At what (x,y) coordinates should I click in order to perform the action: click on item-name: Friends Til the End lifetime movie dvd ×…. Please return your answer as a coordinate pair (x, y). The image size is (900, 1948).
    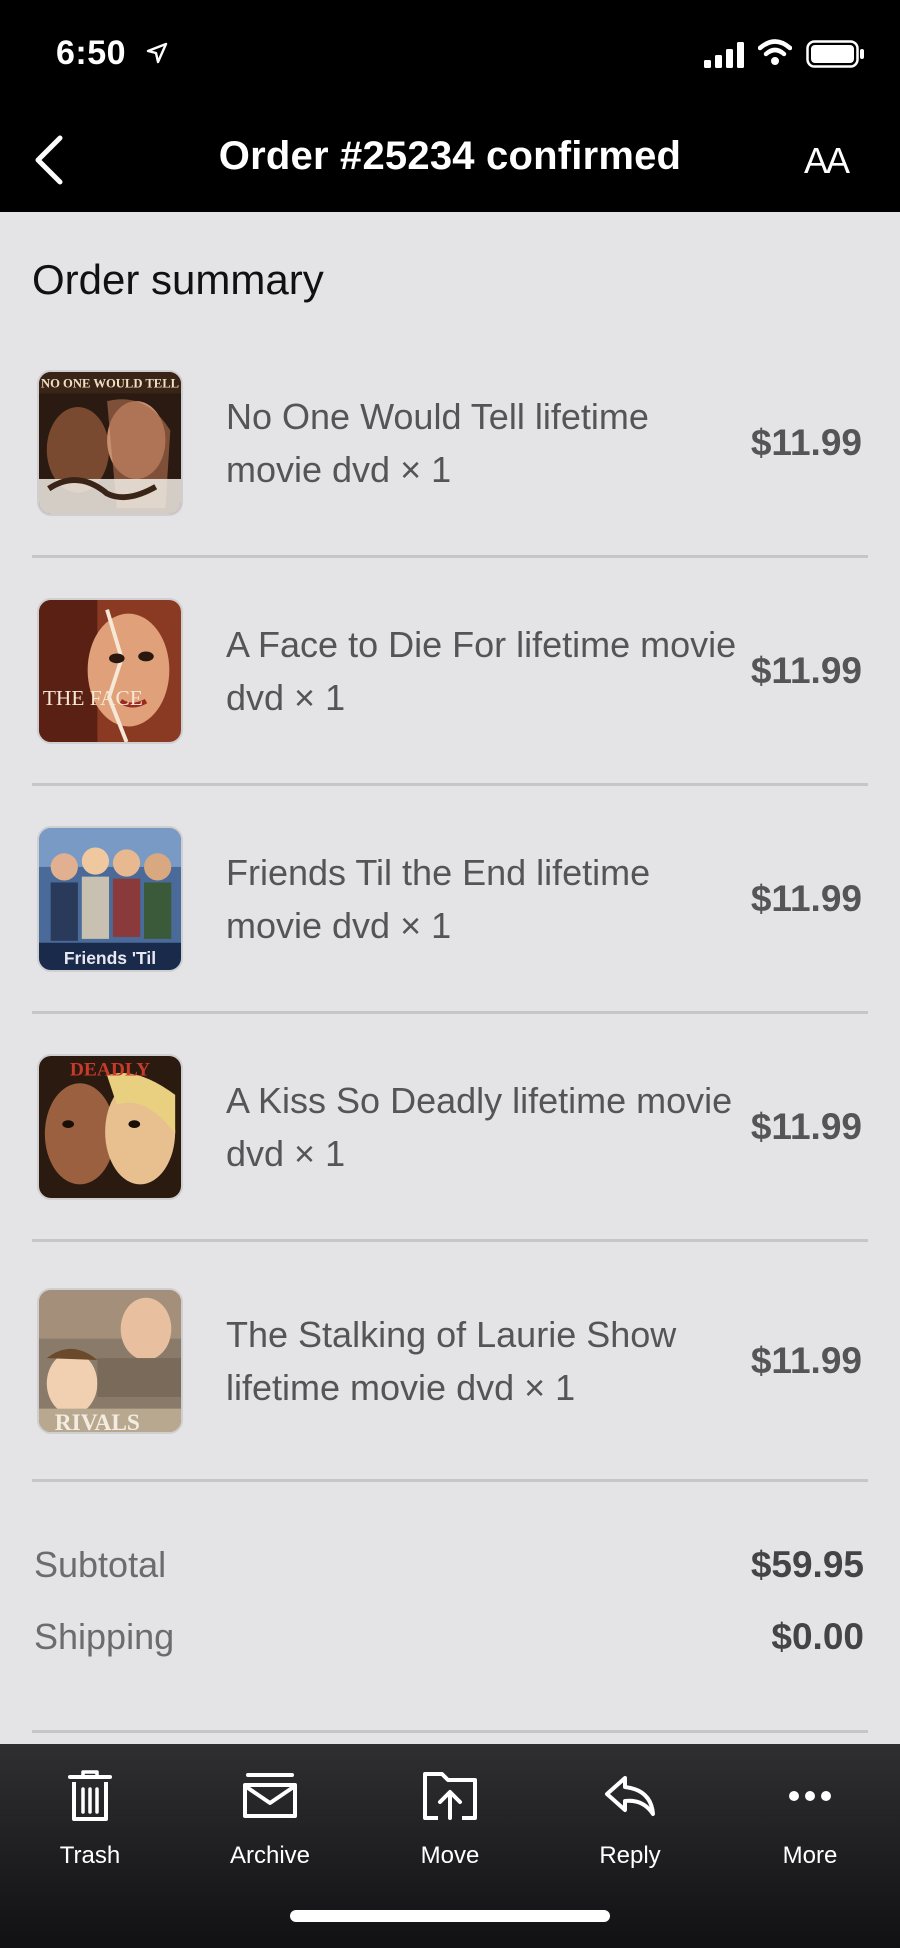
    Looking at the image, I should click on (438, 898).